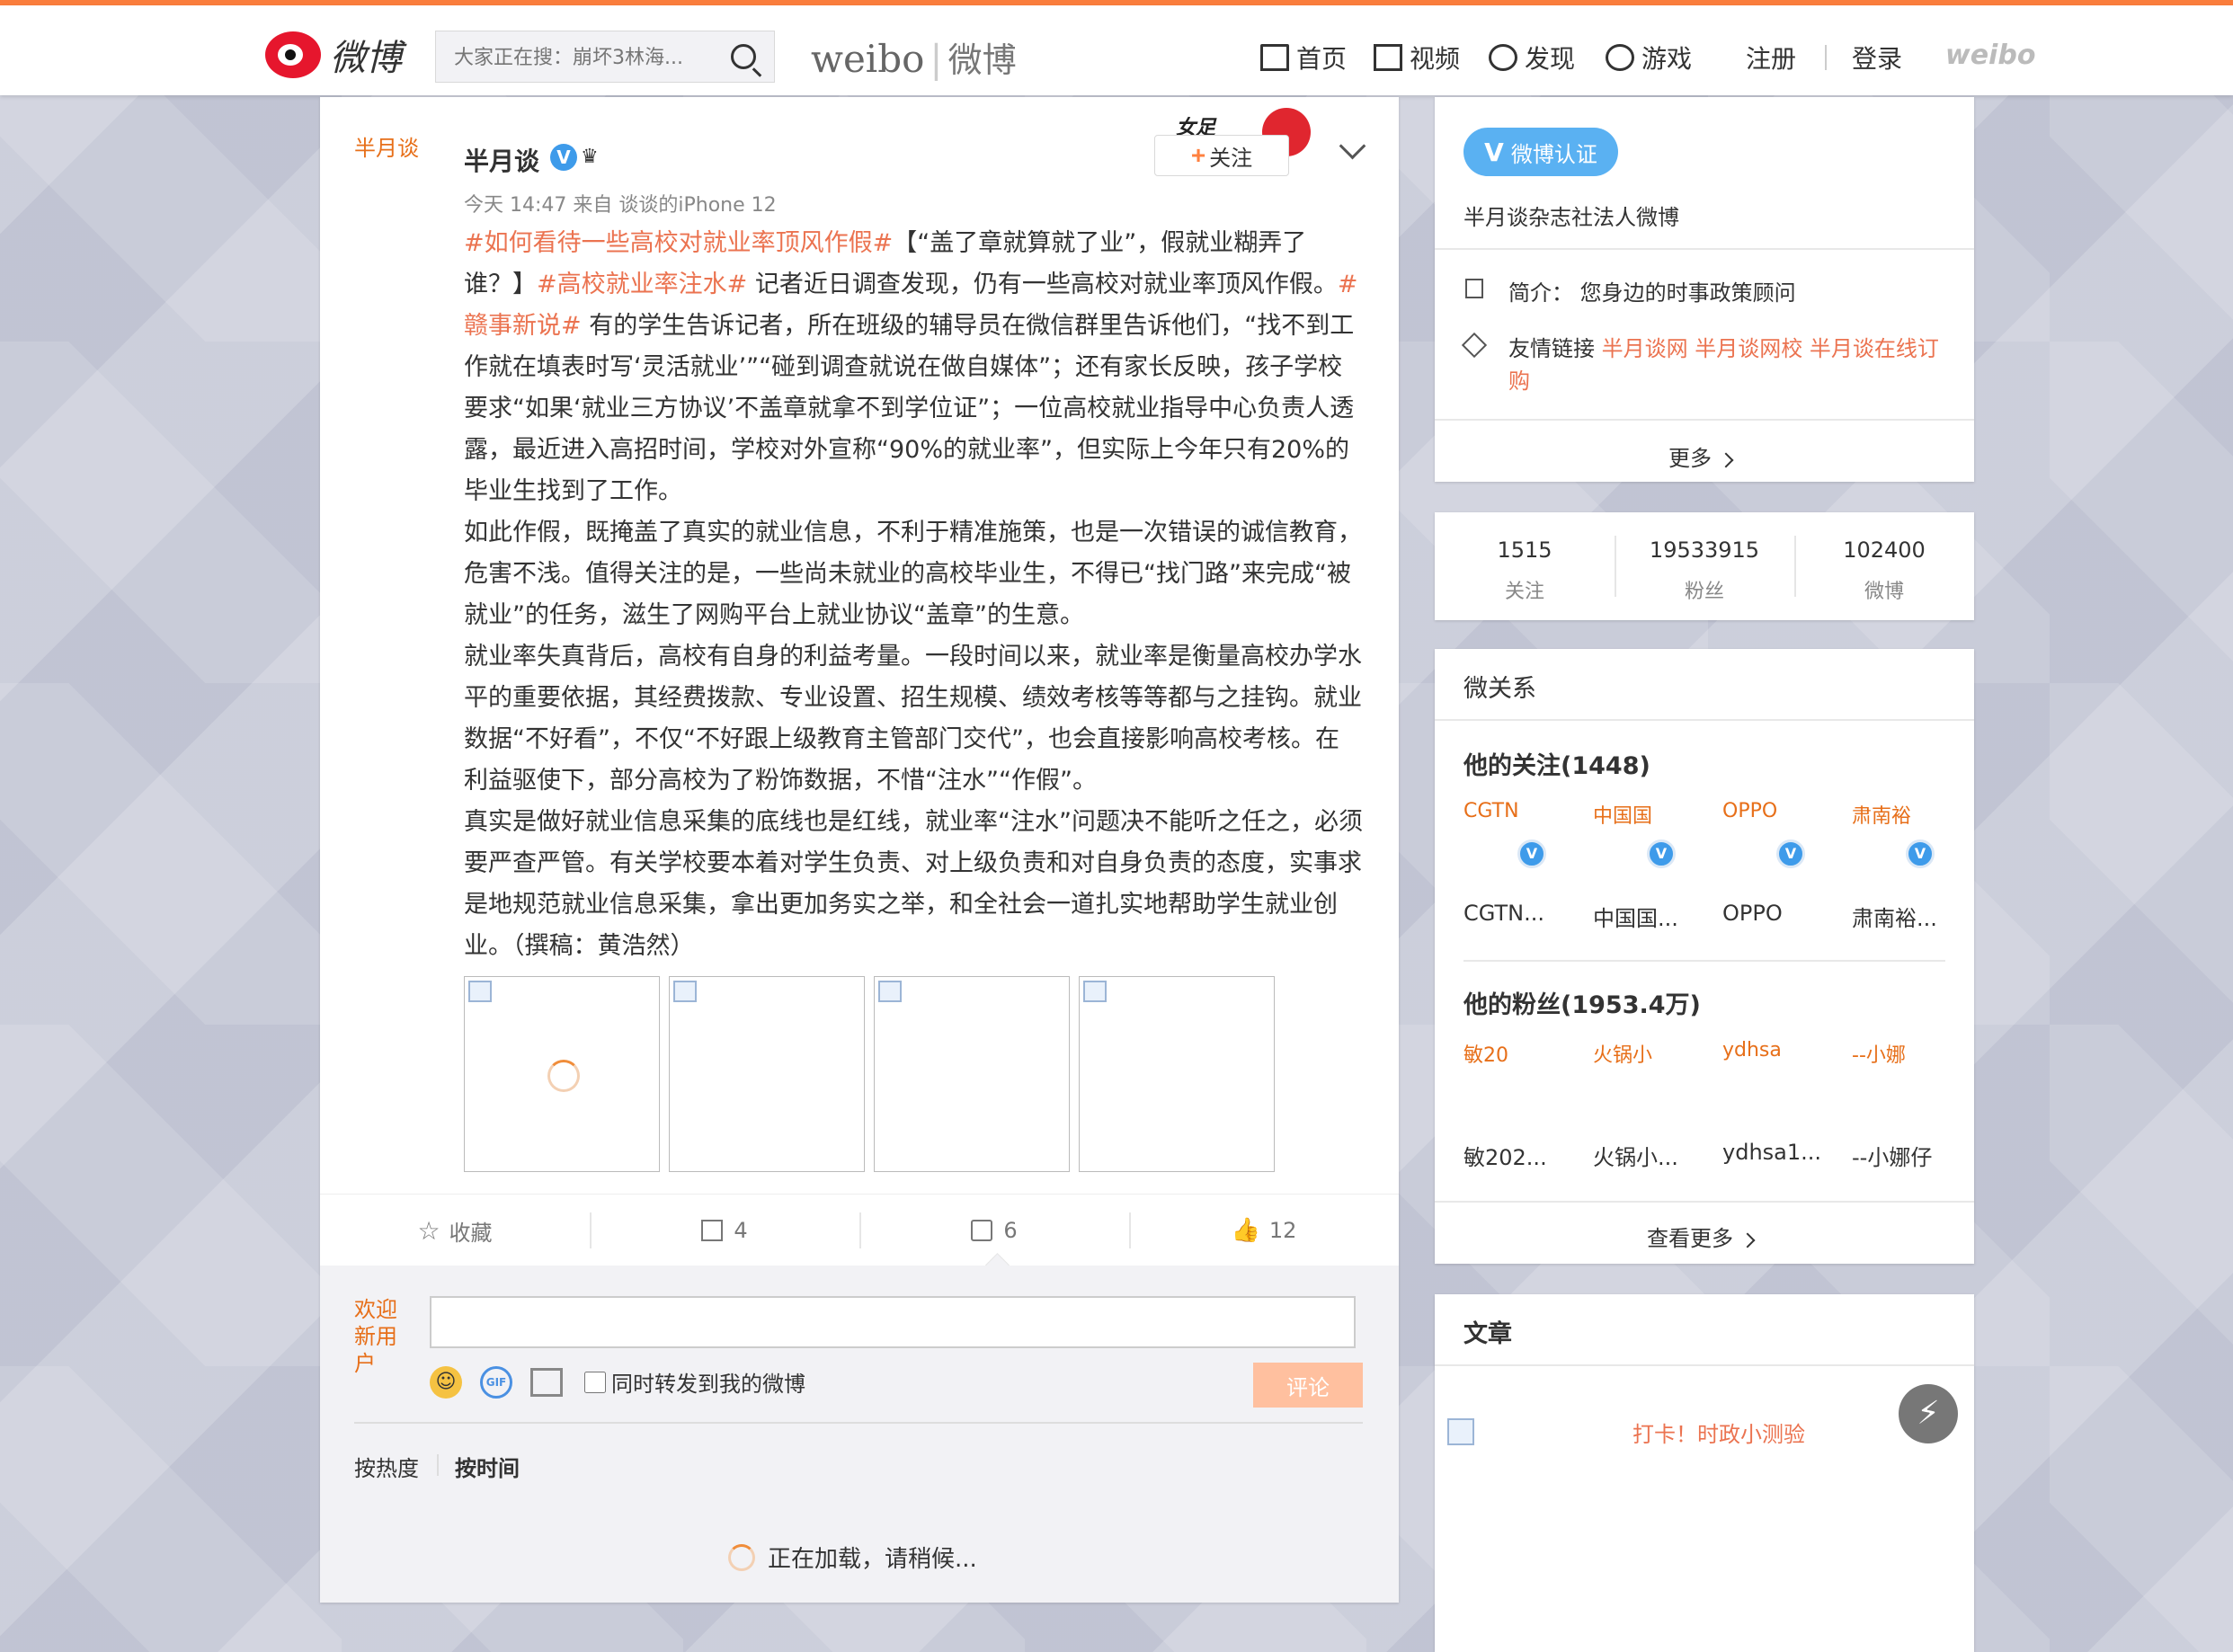 The image size is (2233, 1652). What do you see at coordinates (1524, 592) in the screenshot?
I see `following-label: 关注` at bounding box center [1524, 592].